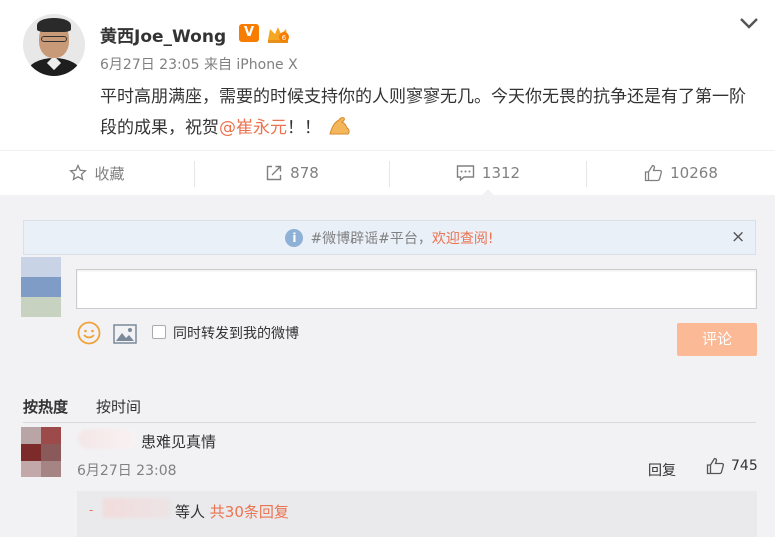 The image size is (775, 537). What do you see at coordinates (78, 172) in the screenshot?
I see `star-icon` at bounding box center [78, 172].